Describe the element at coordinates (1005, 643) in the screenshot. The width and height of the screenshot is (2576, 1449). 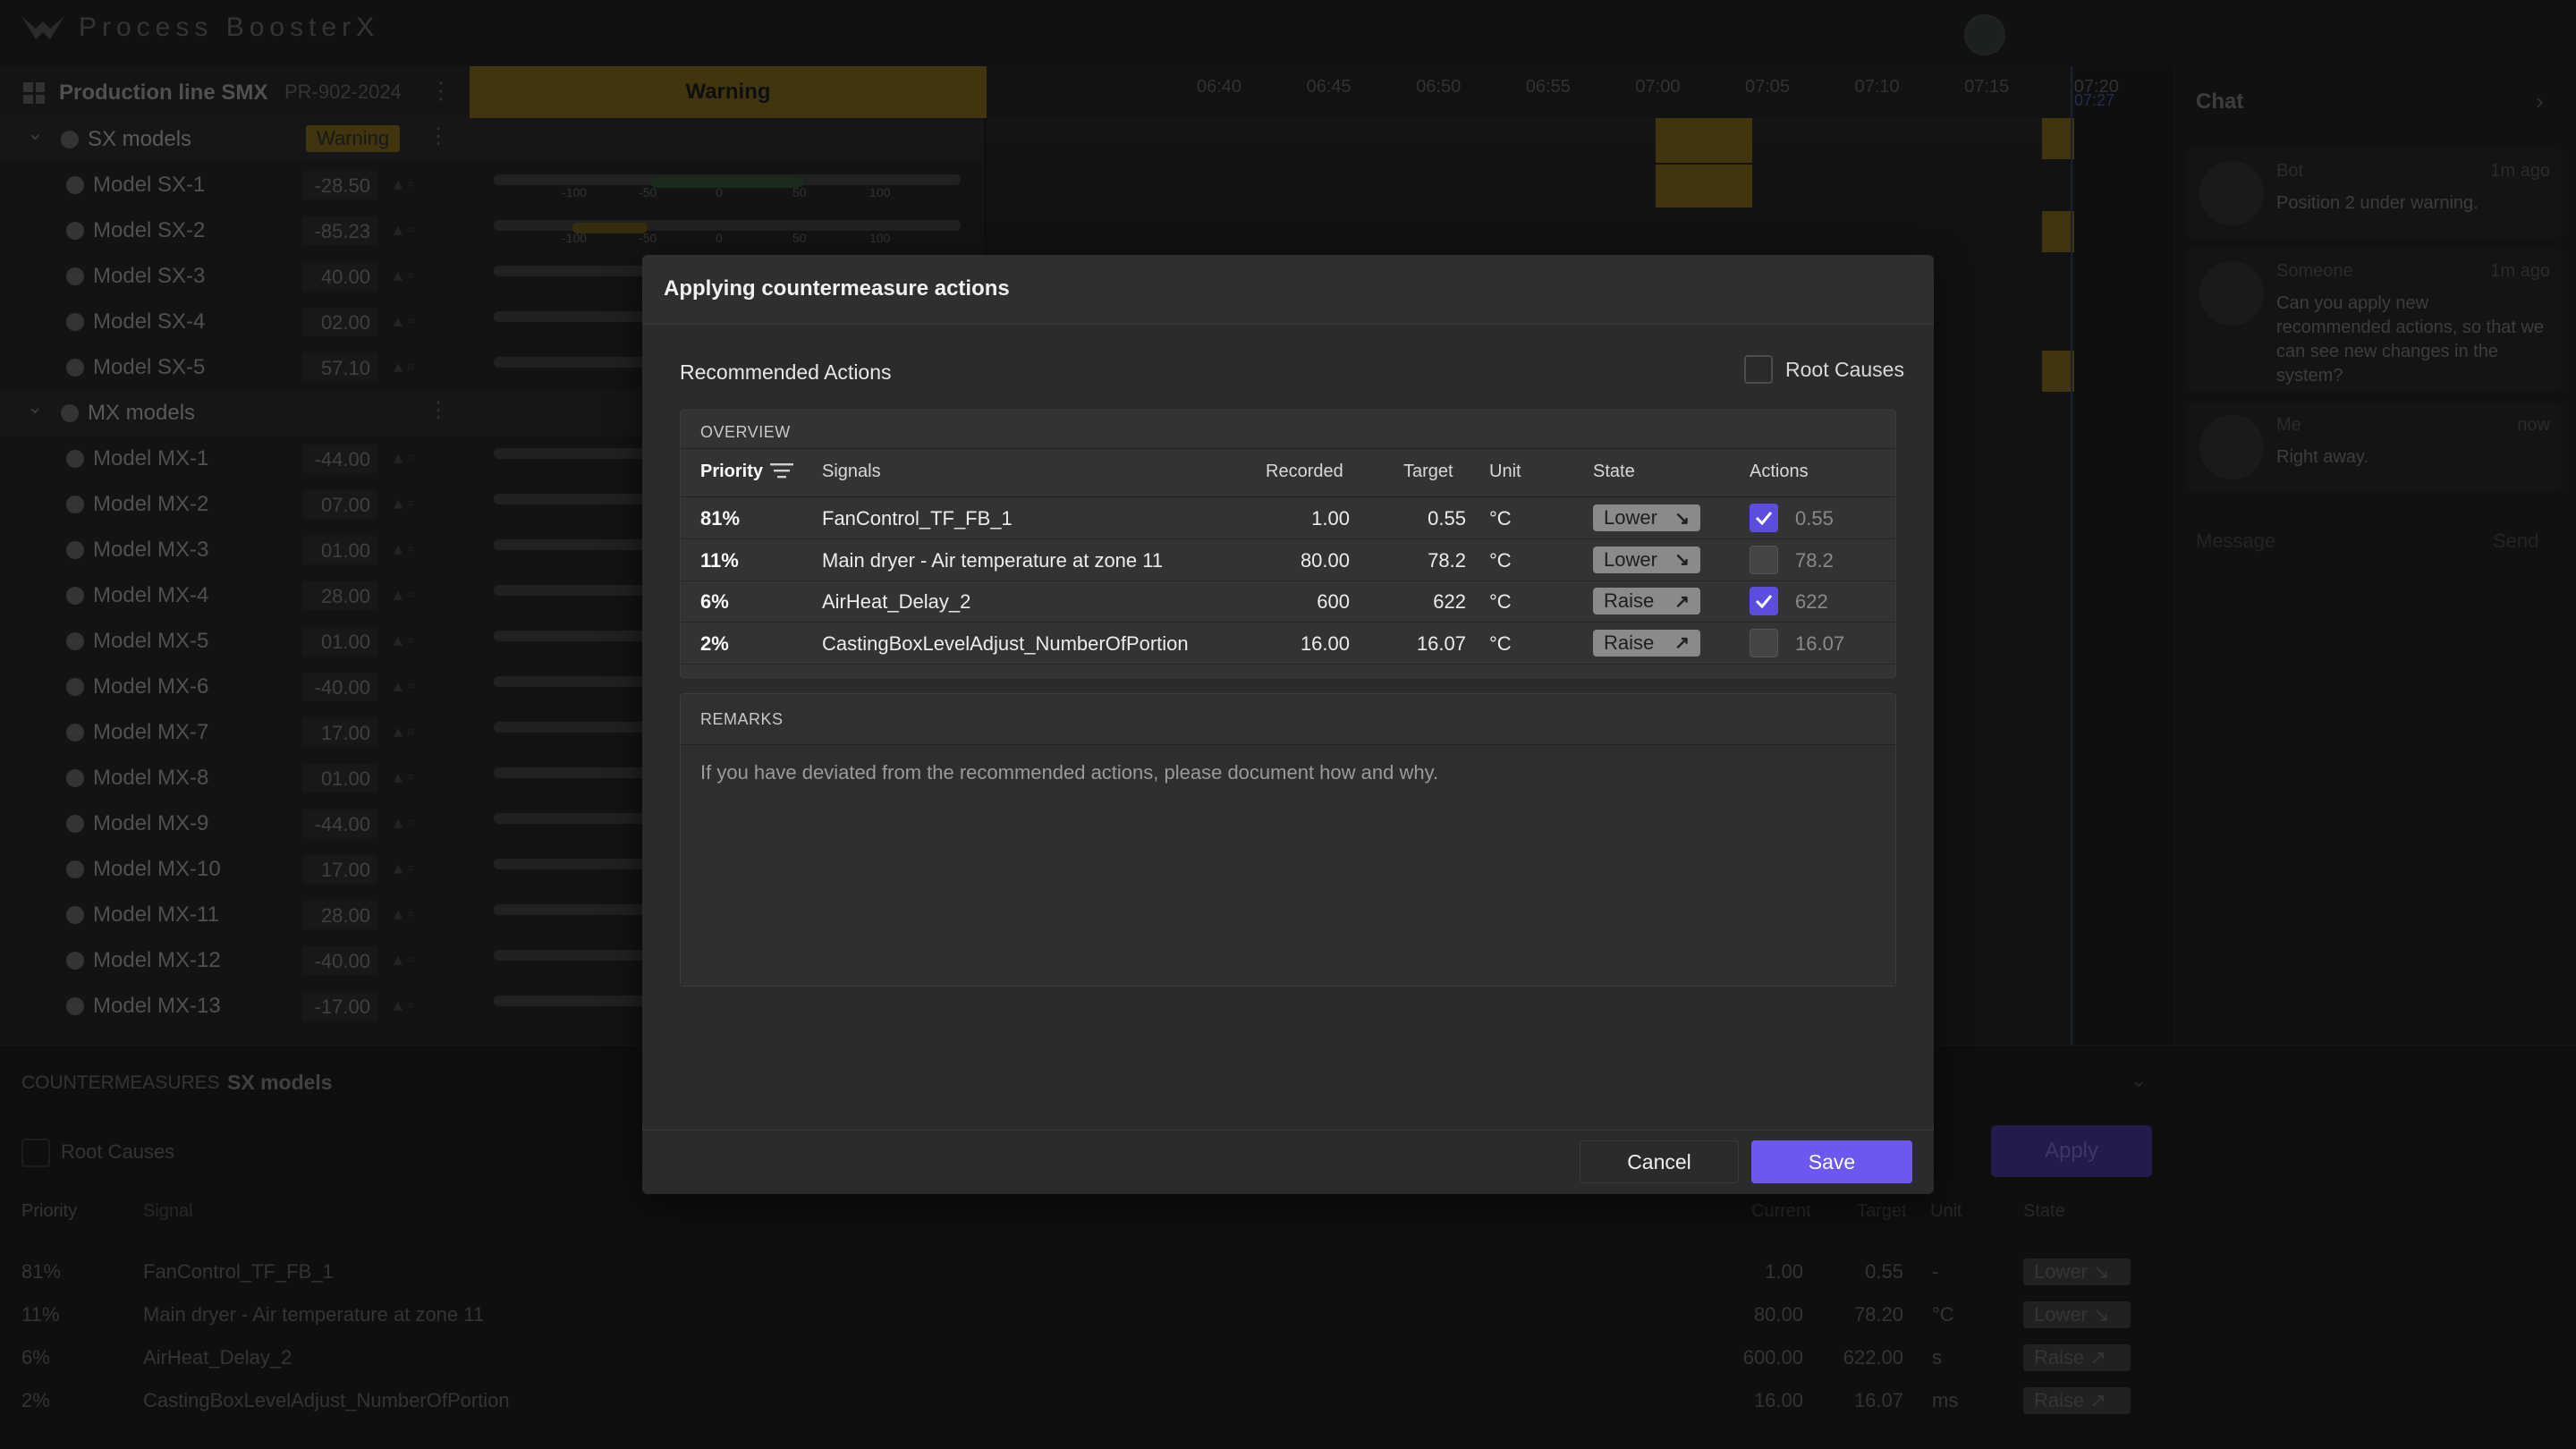
I see `signal-cell: CastingBoxLevelAdjust_NumberOfPortion` at that location.